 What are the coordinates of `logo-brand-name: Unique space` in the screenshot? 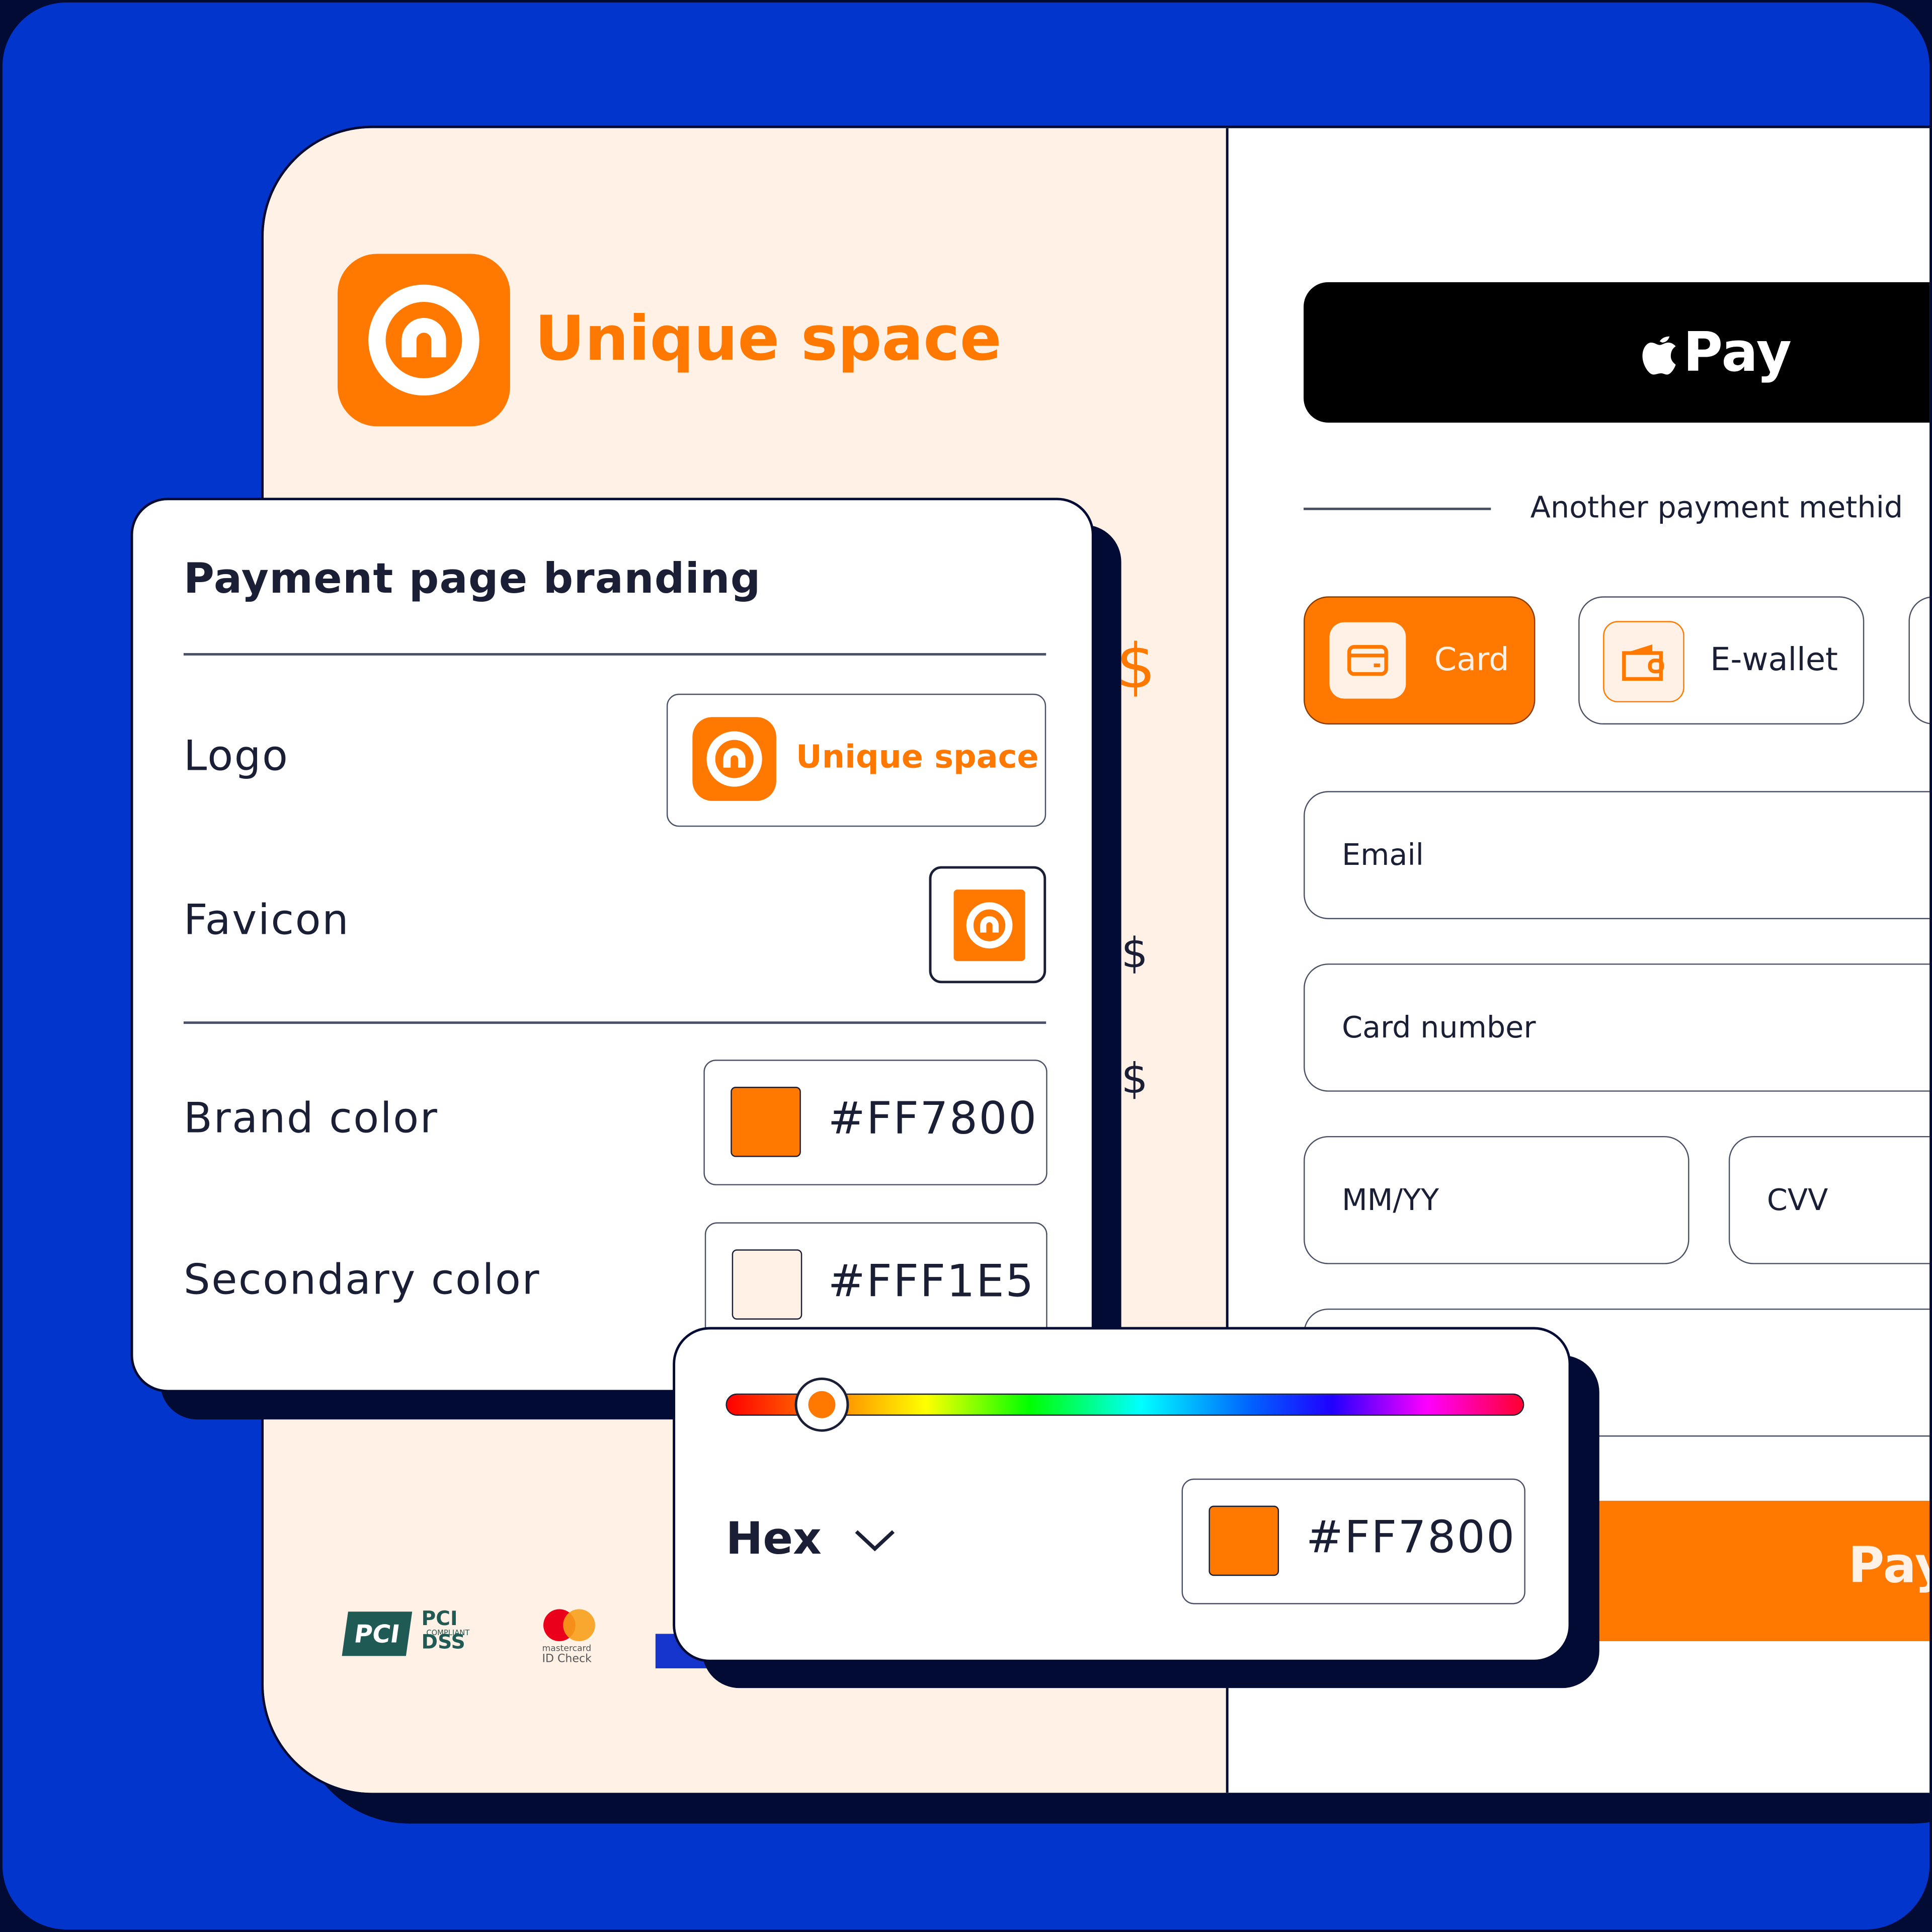 It's located at (917, 757).